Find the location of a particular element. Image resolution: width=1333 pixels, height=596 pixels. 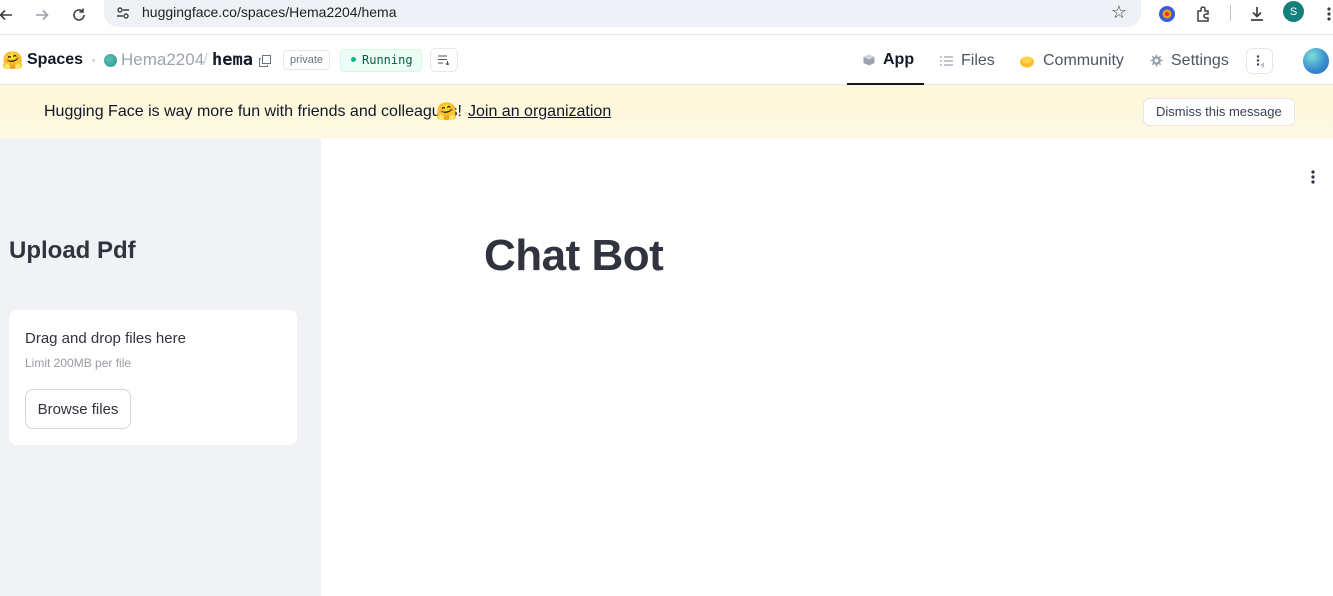

owner-avatar is located at coordinates (110, 60).